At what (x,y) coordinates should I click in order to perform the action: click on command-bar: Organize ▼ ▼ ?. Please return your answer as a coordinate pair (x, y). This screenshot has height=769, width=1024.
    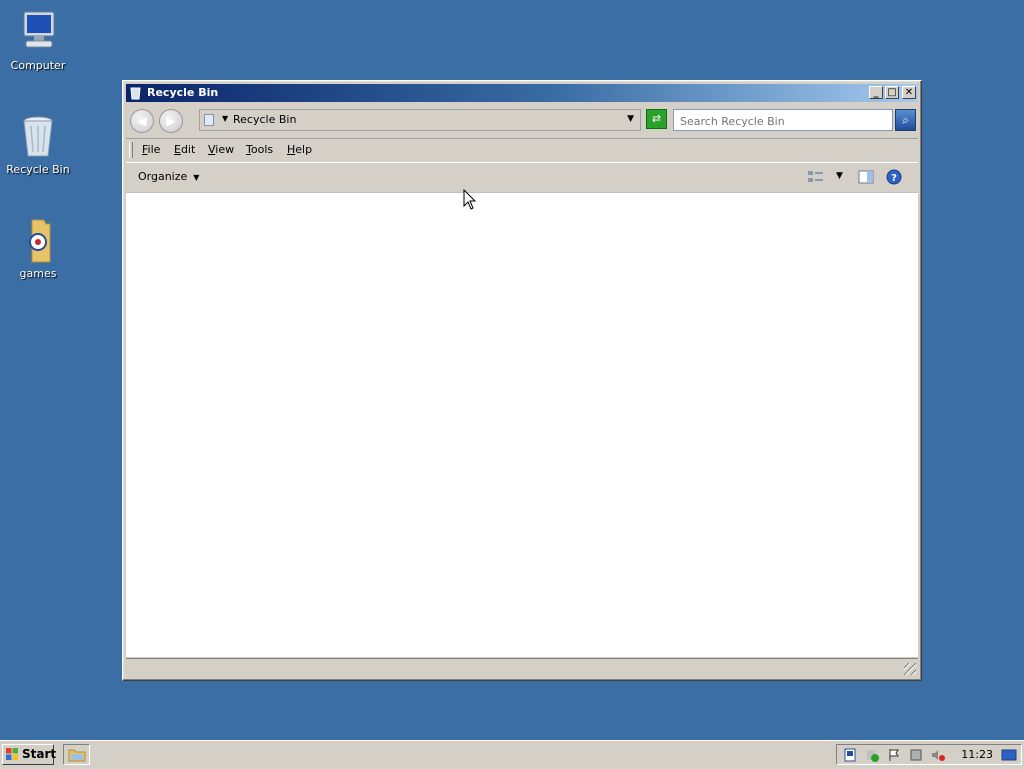
    Looking at the image, I should click on (522, 177).